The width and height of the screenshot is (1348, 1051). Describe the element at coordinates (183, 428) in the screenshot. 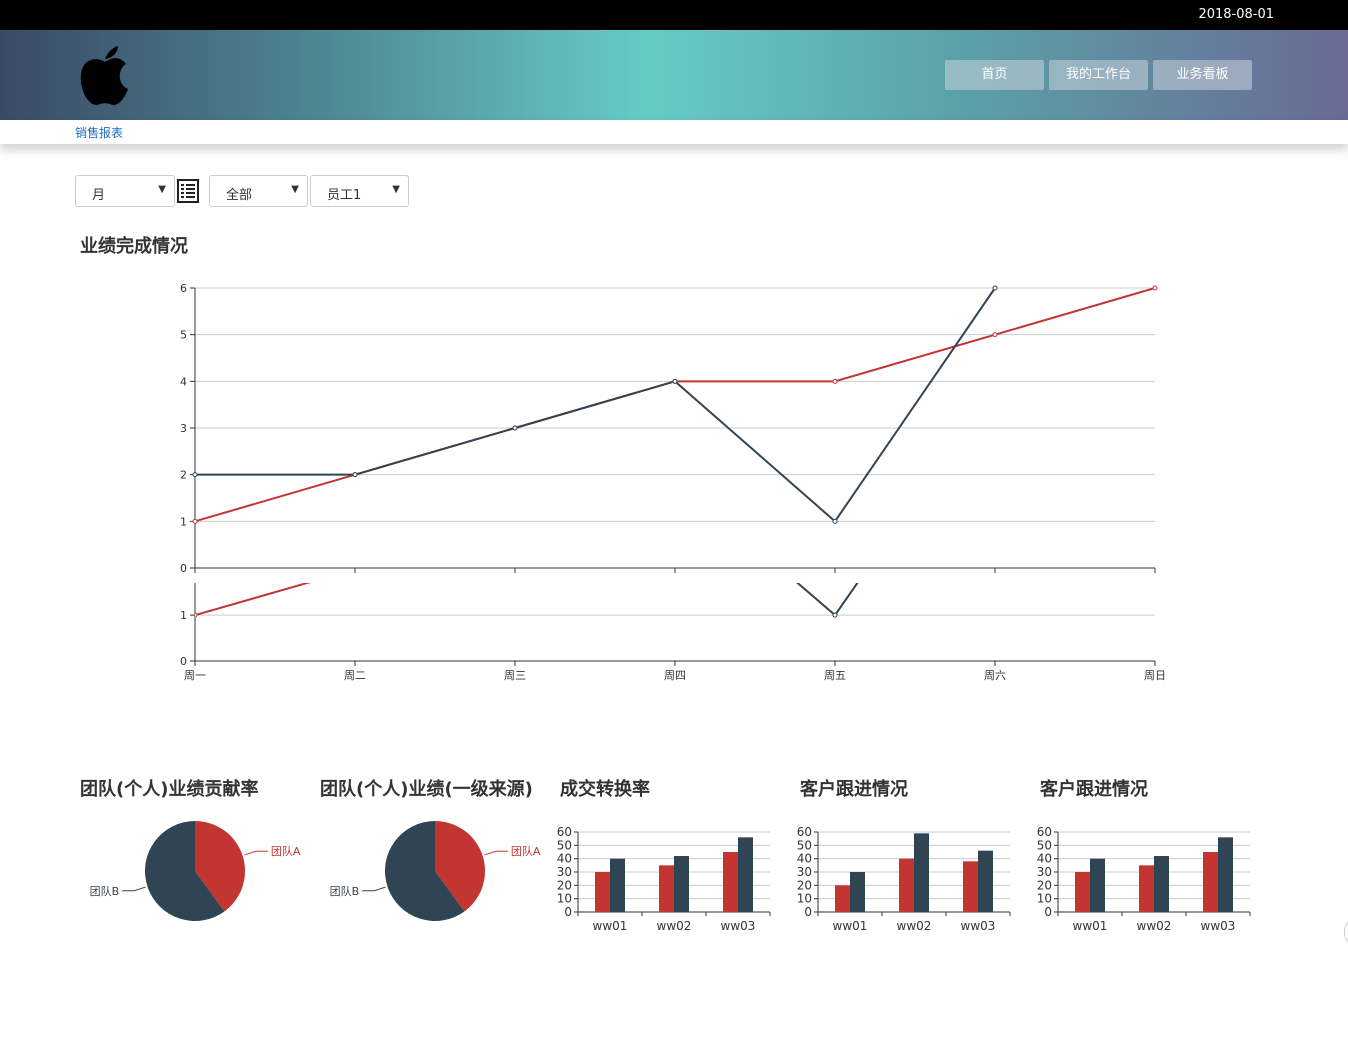

I see `y-tick-label: 3` at that location.